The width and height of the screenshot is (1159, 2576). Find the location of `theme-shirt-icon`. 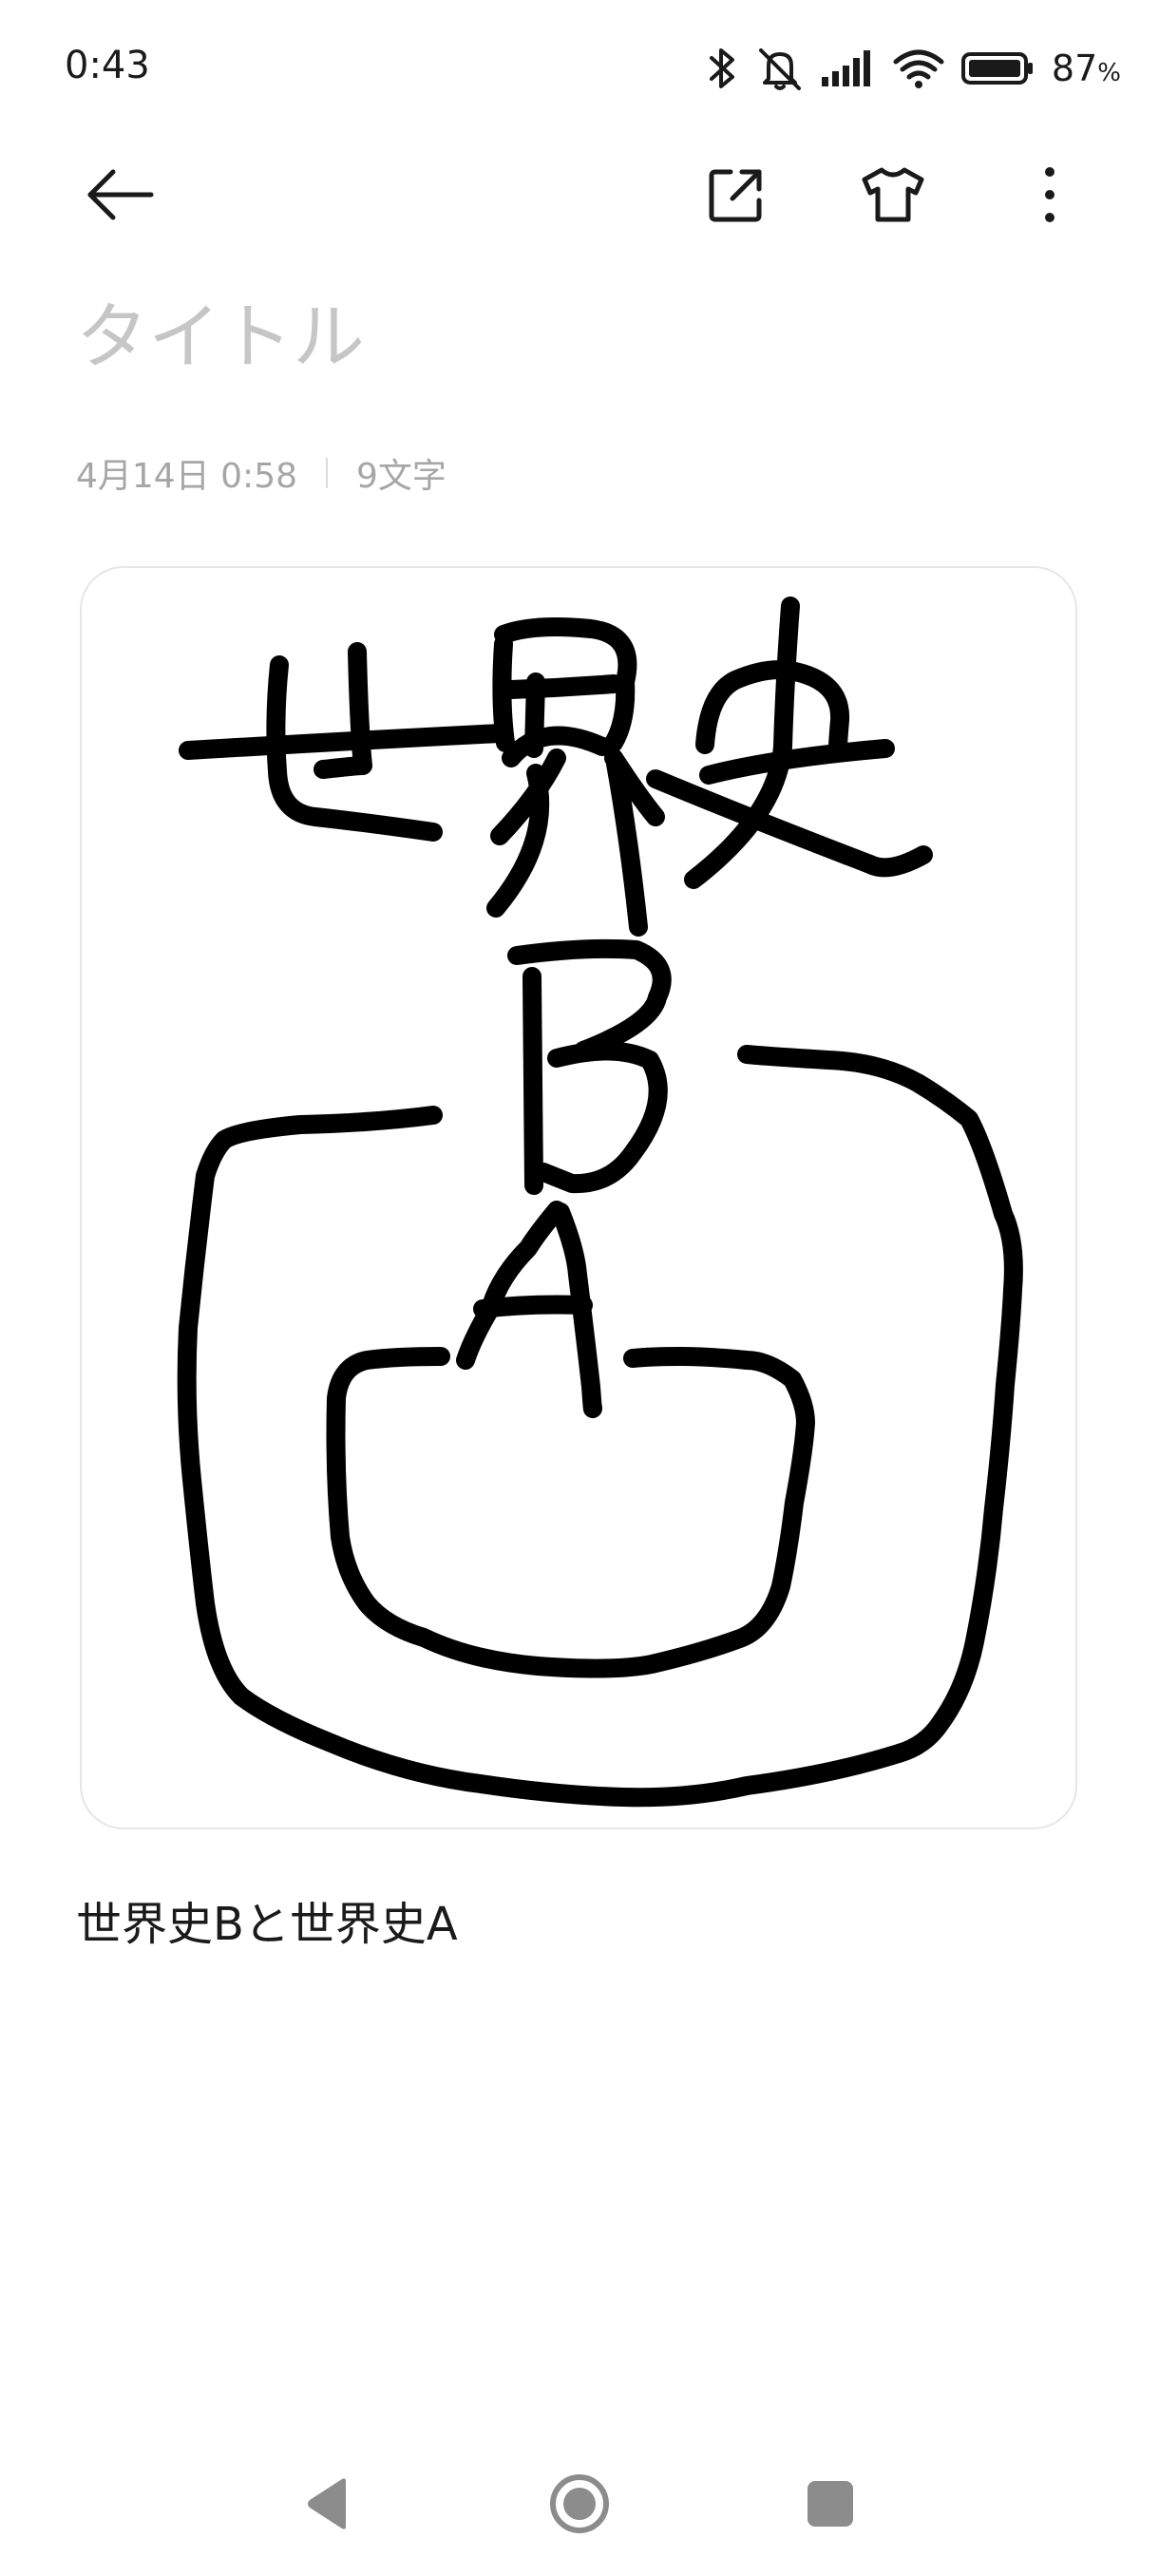

theme-shirt-icon is located at coordinates (893, 194).